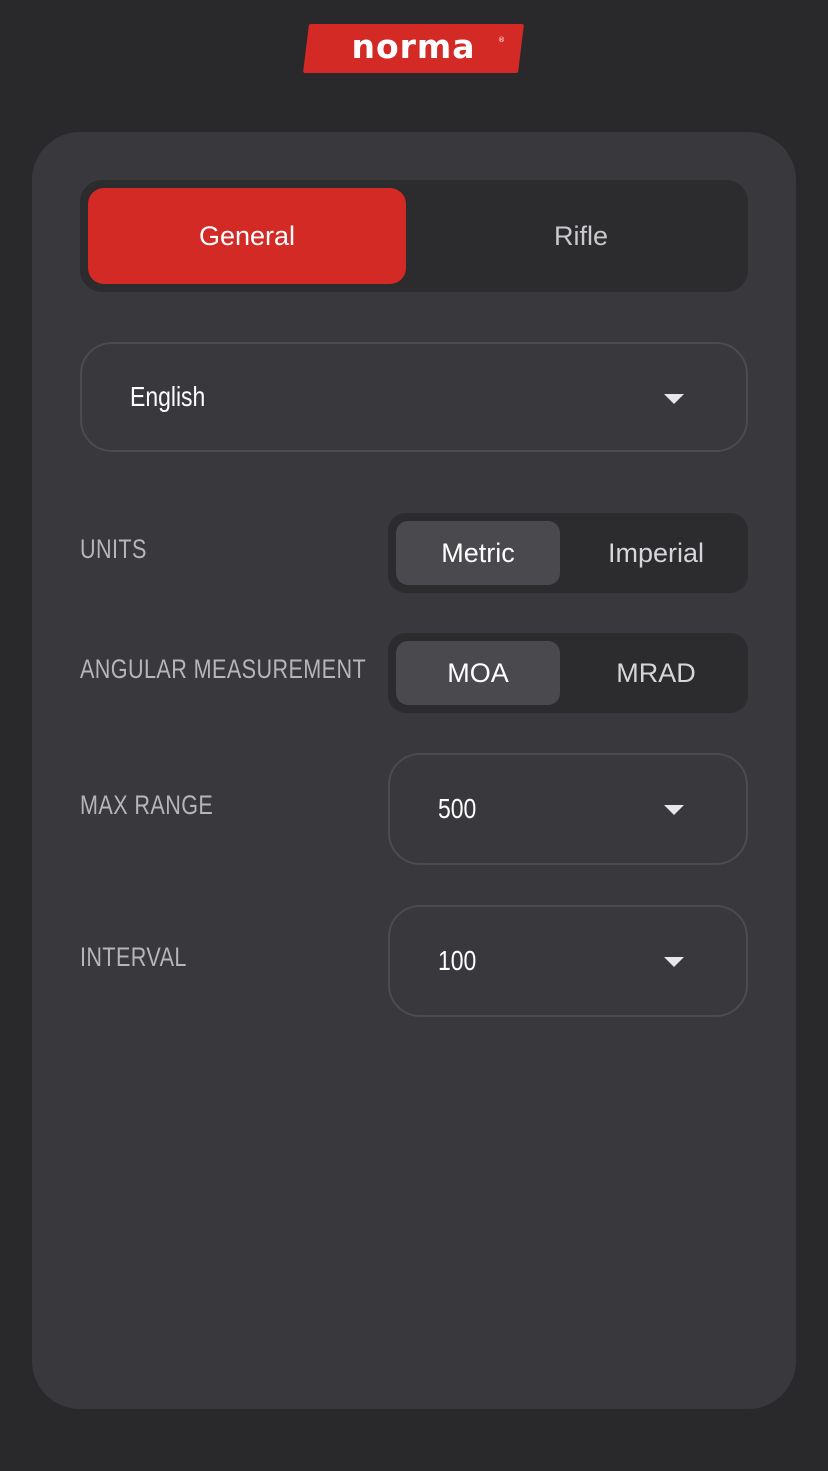 The width and height of the screenshot is (828, 1471). I want to click on interval-label: INTERVAL, so click(133, 957).